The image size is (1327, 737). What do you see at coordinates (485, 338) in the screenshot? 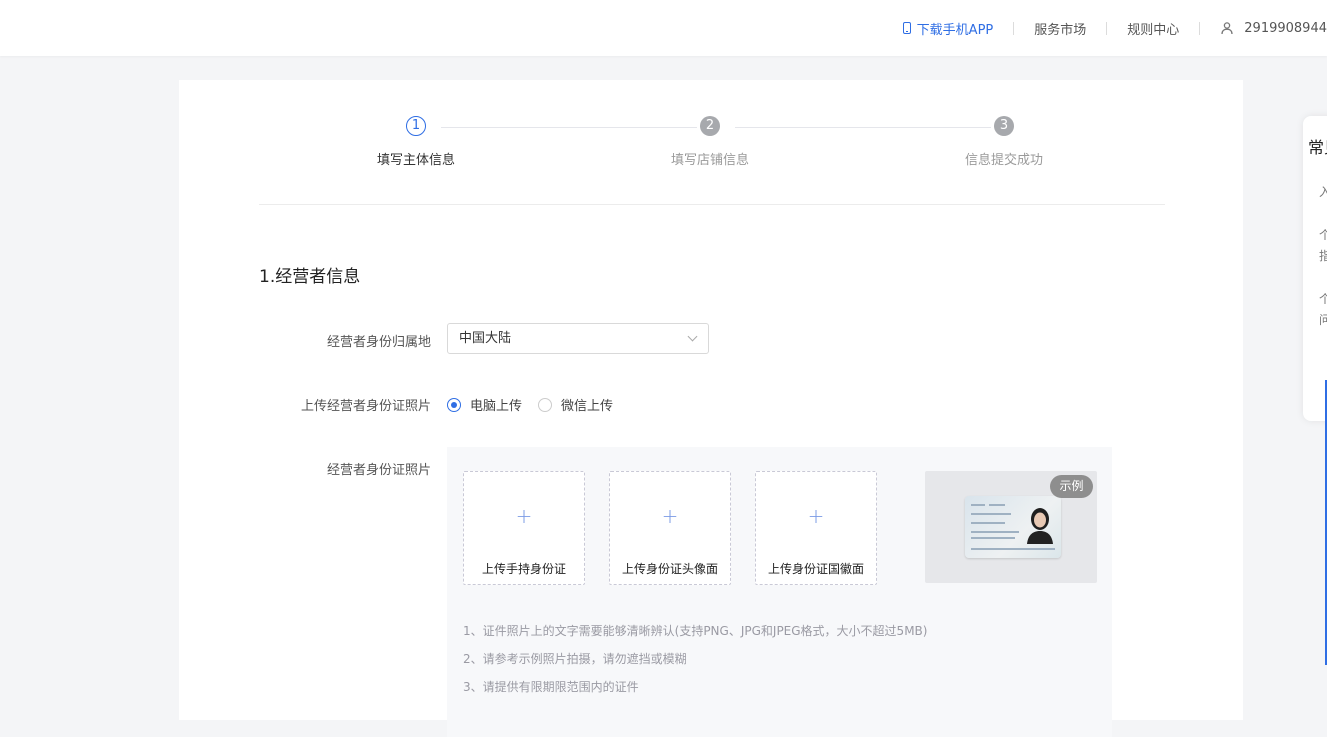
I see `region-select-value: 中国大陆` at bounding box center [485, 338].